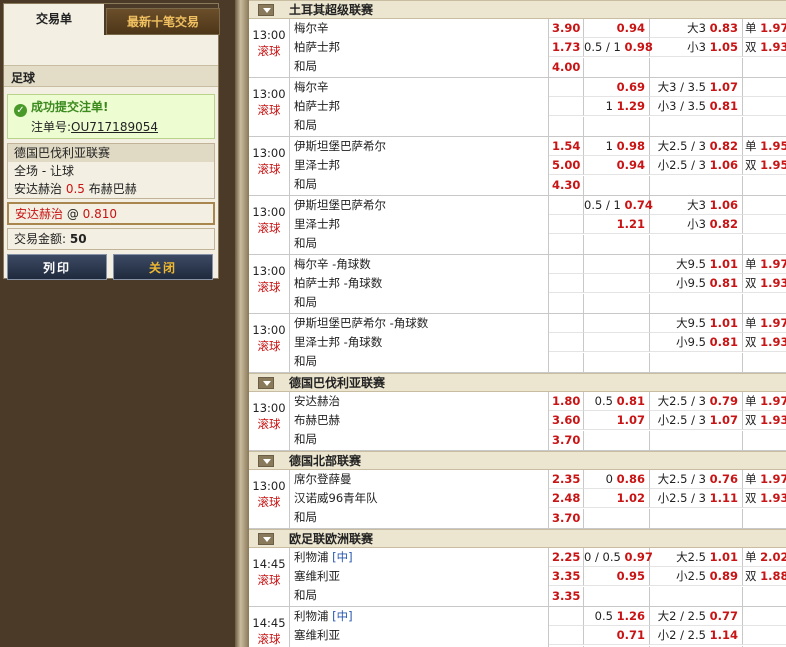  What do you see at coordinates (54, 19) in the screenshot?
I see `tab-bet-slip: 交易单` at bounding box center [54, 19].